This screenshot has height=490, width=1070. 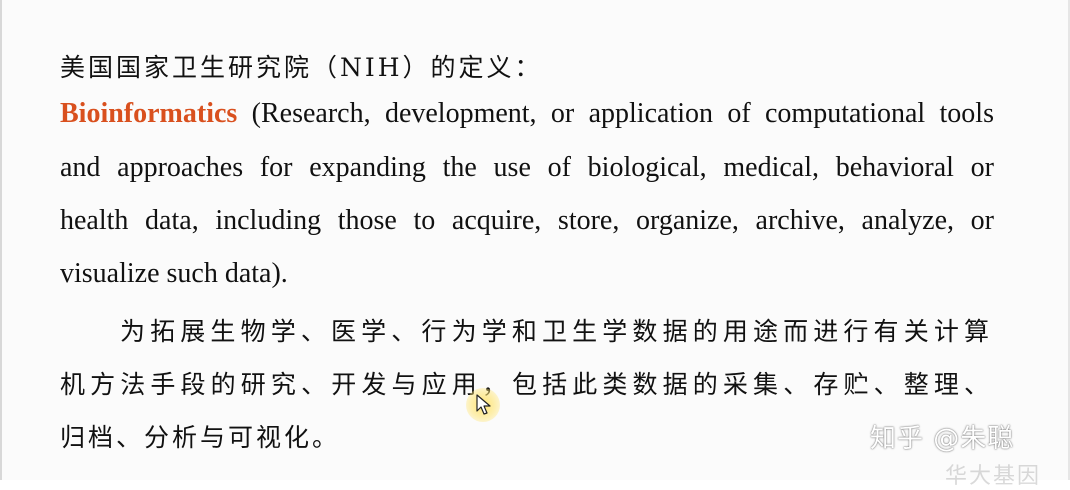 I want to click on watermark: 知乎 @朱聪, so click(x=942, y=439).